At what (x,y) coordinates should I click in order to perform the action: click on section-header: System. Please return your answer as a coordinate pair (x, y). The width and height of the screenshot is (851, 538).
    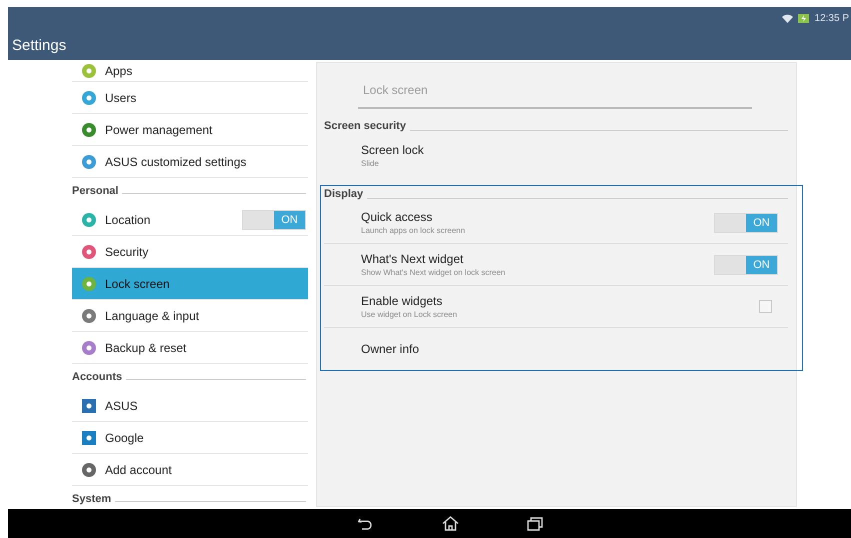
    Looking at the image, I should click on (92, 499).